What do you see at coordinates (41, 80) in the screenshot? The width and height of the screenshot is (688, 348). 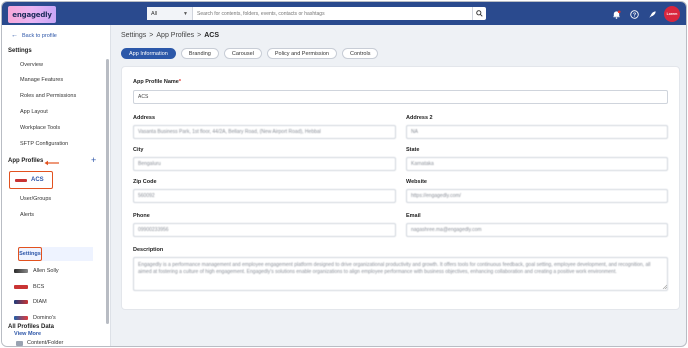 I see `sidebar-item-manage-features: Manage Features` at bounding box center [41, 80].